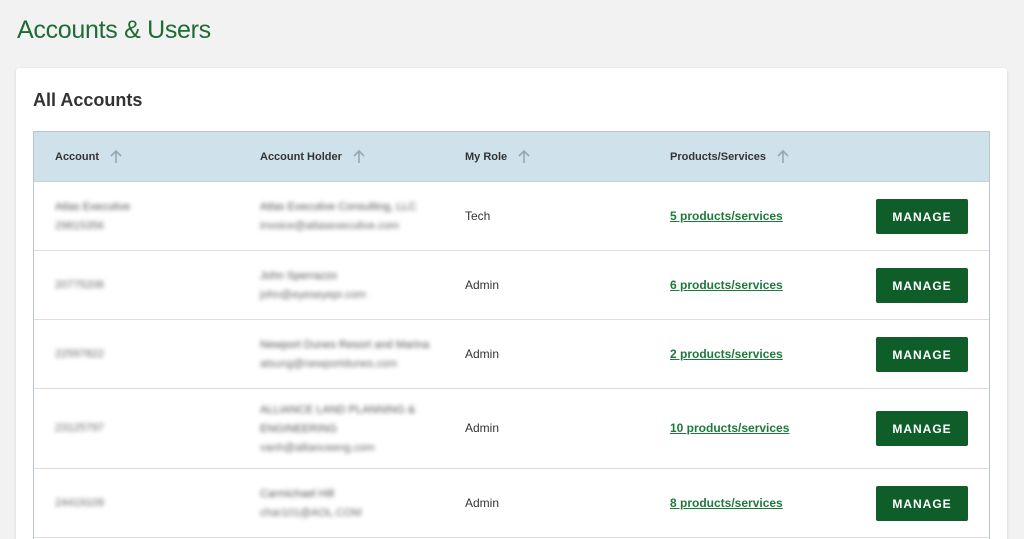 This screenshot has width=1024, height=539. Describe the element at coordinates (726, 216) in the screenshot. I see `products-services-link: 5 products/services` at that location.